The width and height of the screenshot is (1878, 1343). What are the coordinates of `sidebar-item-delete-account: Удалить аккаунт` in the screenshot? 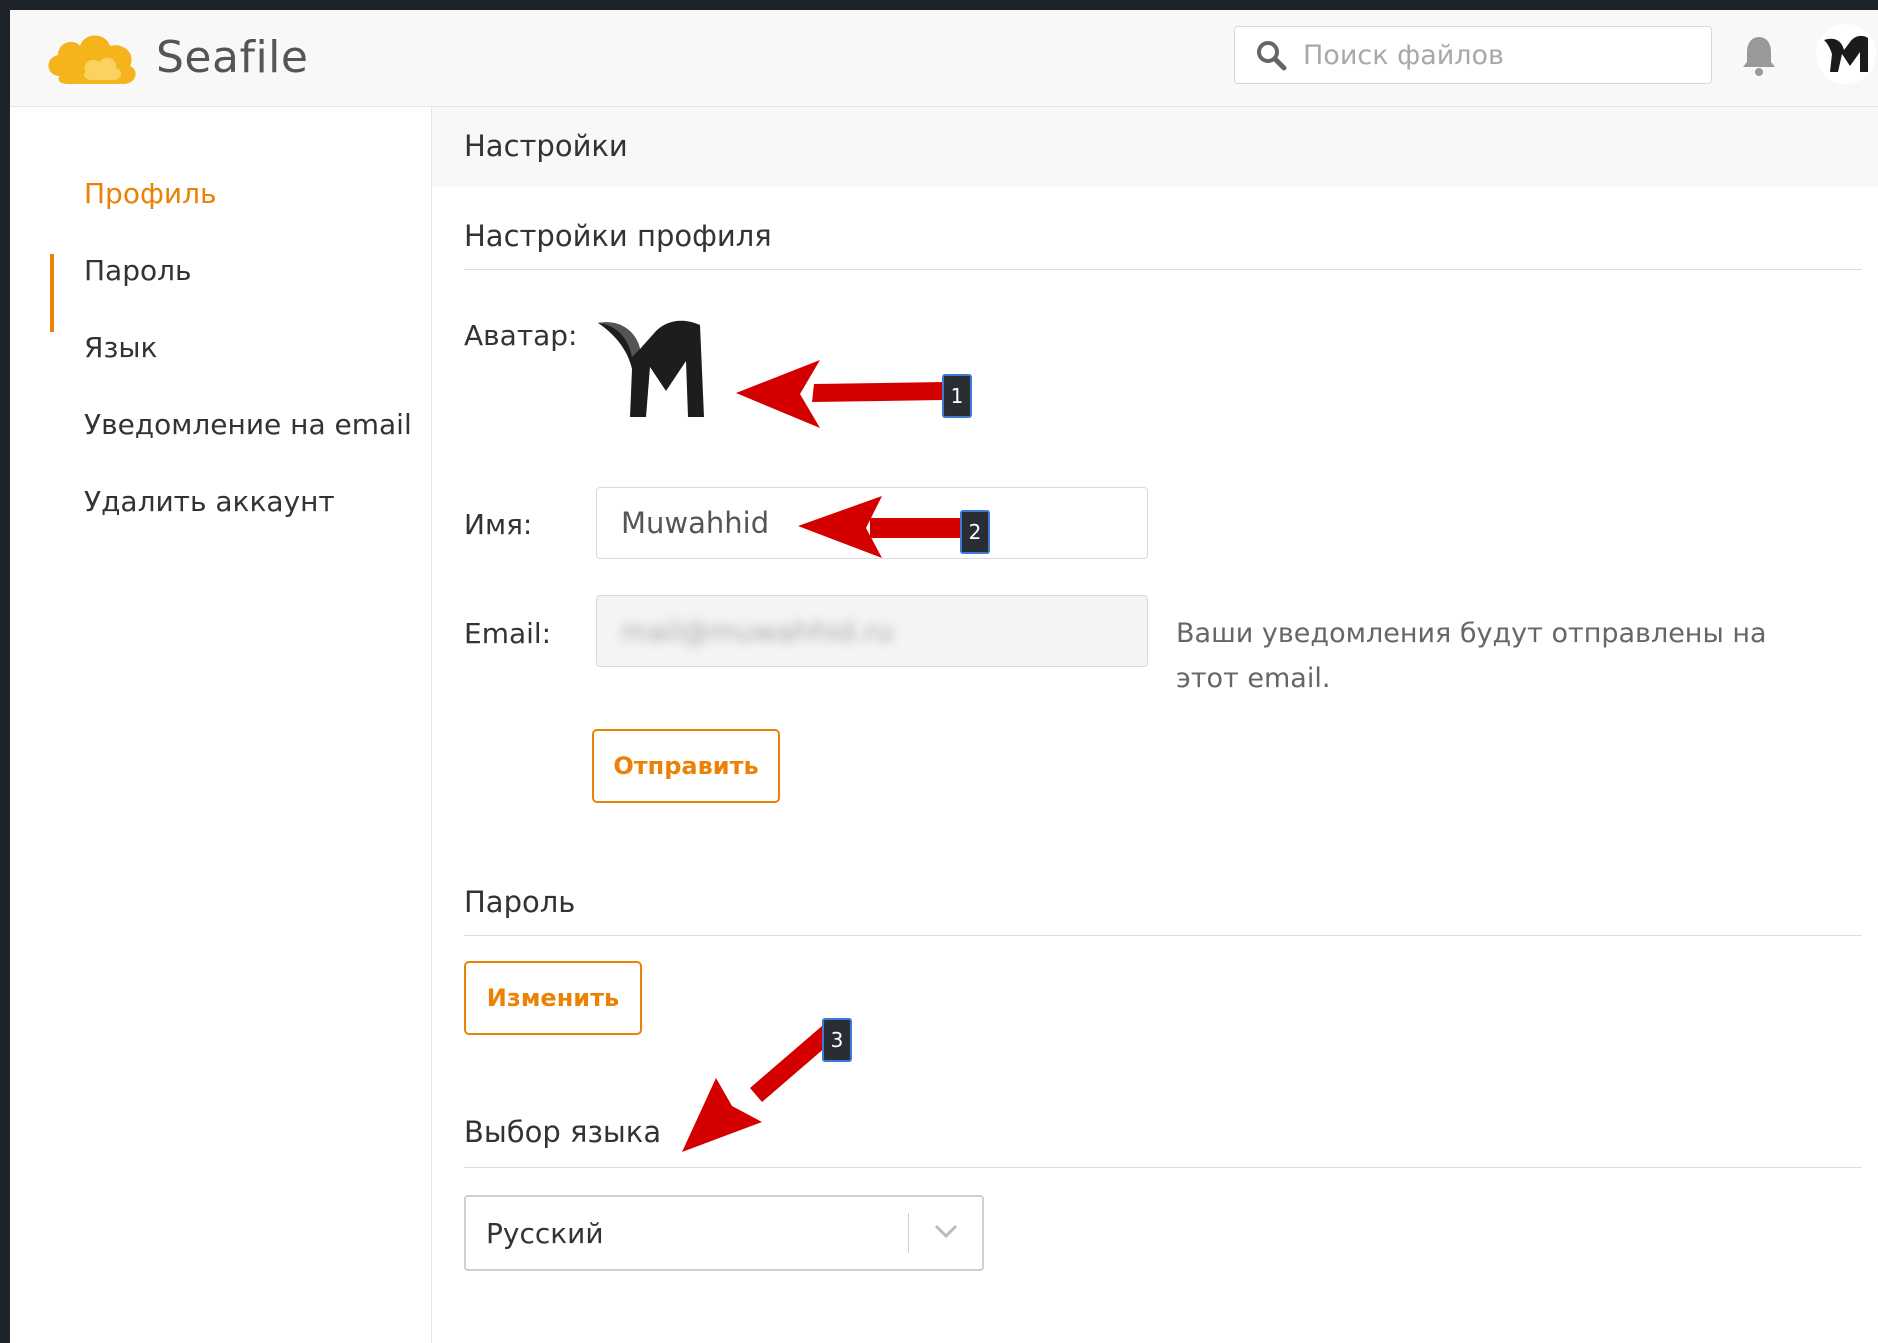 It's located at (209, 501).